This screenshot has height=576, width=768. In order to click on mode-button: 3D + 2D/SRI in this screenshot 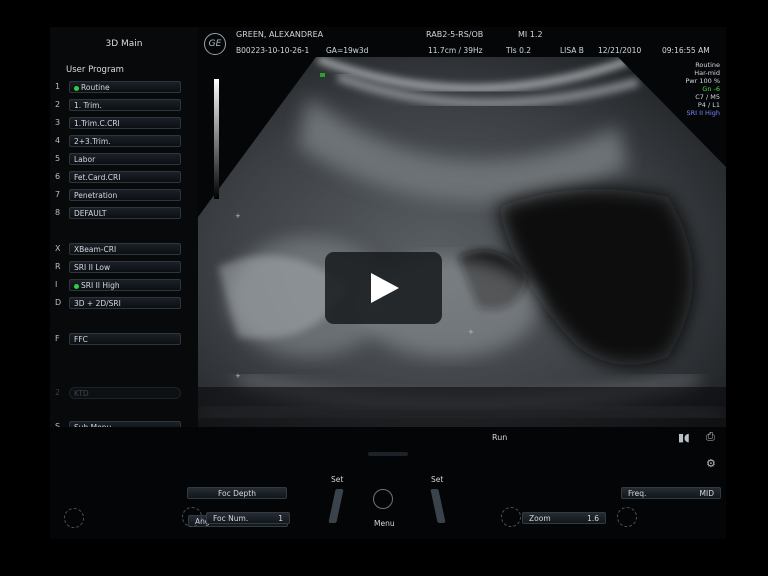, I will do `click(125, 303)`.